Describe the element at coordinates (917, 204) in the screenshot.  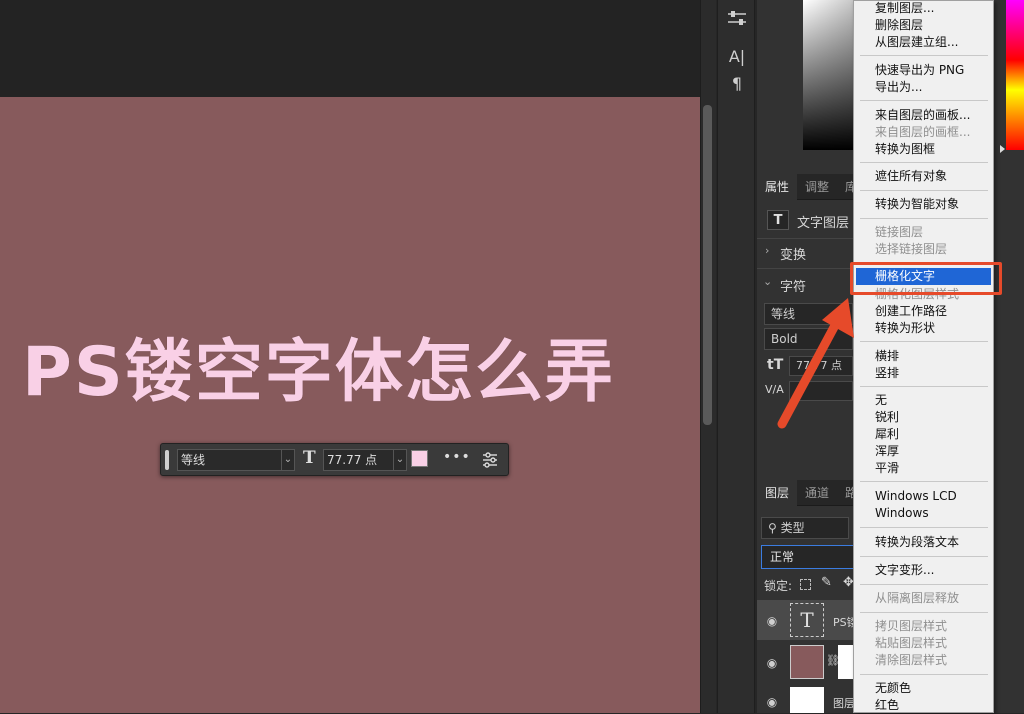
I see `menu-item-convert-to-smart-object: 转换为智能对象` at that location.